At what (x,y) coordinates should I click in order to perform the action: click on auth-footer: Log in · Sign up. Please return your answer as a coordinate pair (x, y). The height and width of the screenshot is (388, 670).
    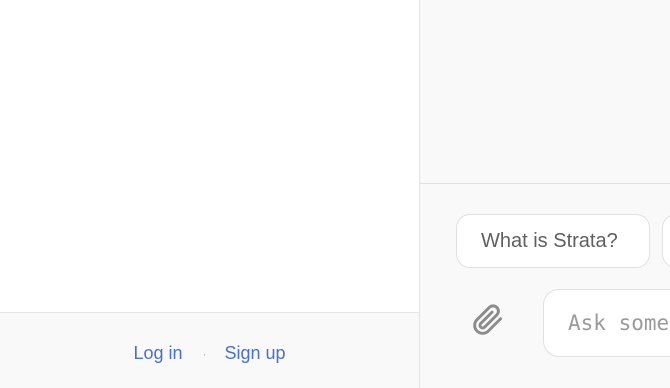
    Looking at the image, I should click on (209, 350).